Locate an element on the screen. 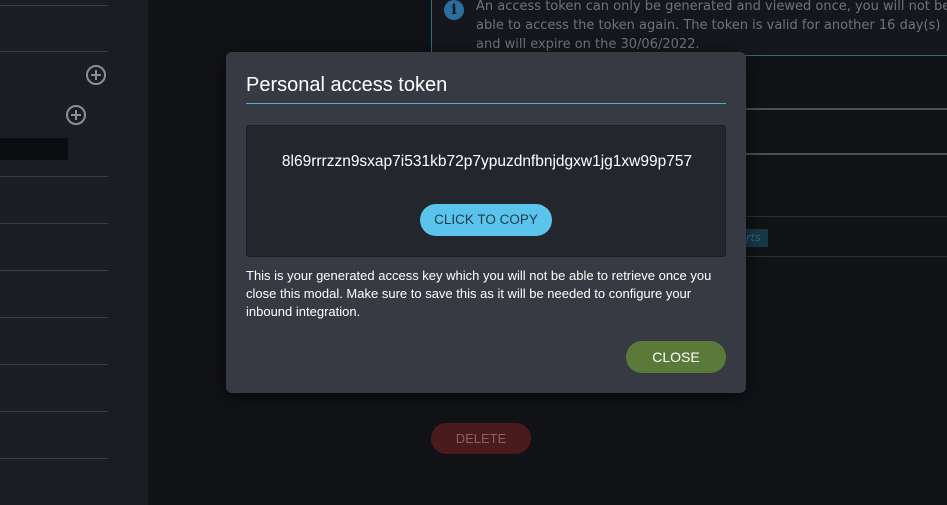  sidebar-field is located at coordinates (34, 149).